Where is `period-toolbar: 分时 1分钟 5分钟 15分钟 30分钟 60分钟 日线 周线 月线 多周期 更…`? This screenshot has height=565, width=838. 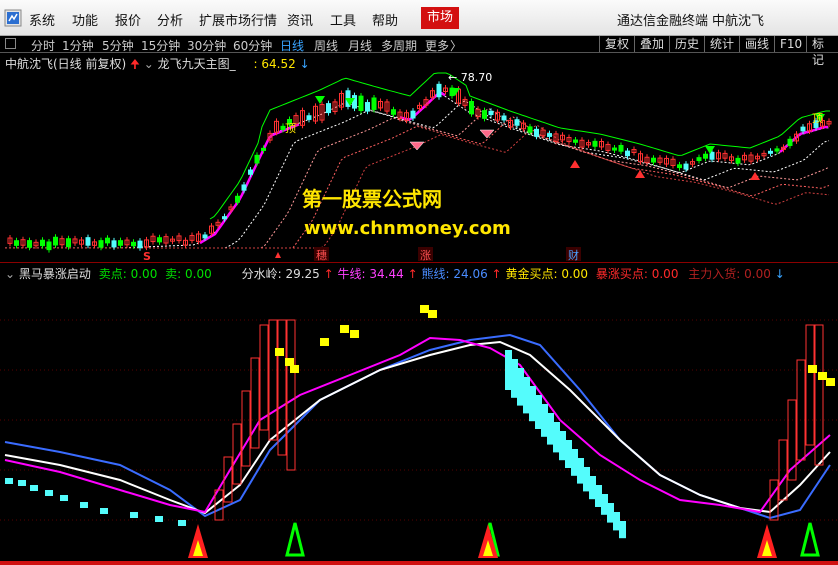 period-toolbar: 分时 1分钟 5分钟 15分钟 30分钟 60分钟 日线 周线 月线 多周期 更… is located at coordinates (419, 51).